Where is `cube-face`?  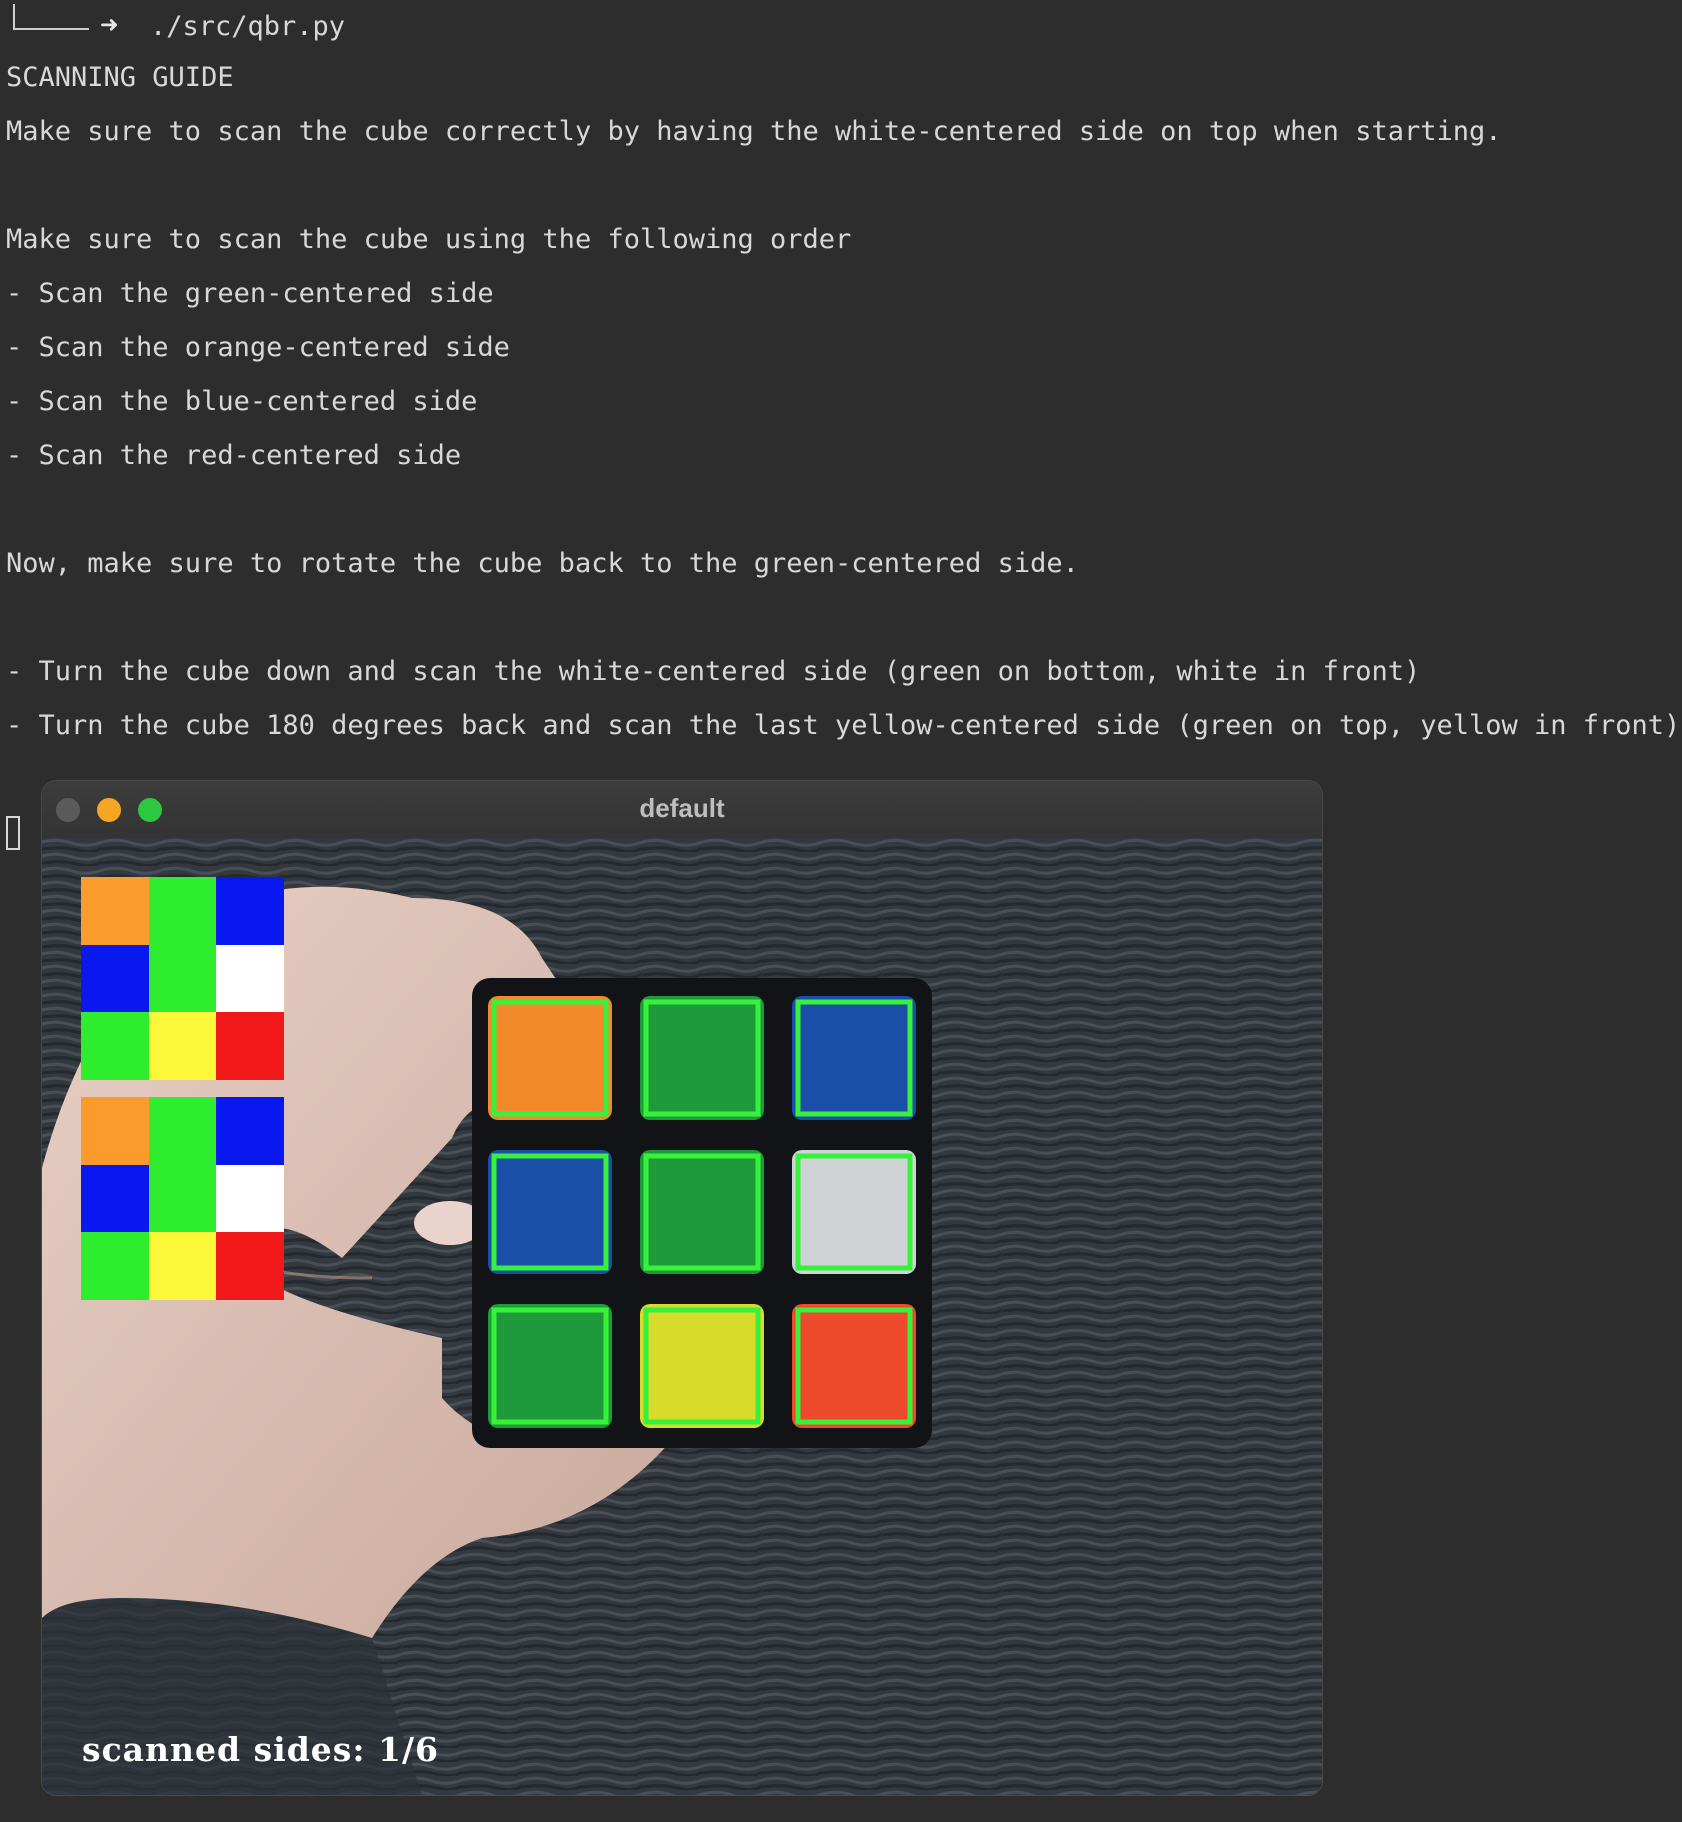 cube-face is located at coordinates (702, 1212).